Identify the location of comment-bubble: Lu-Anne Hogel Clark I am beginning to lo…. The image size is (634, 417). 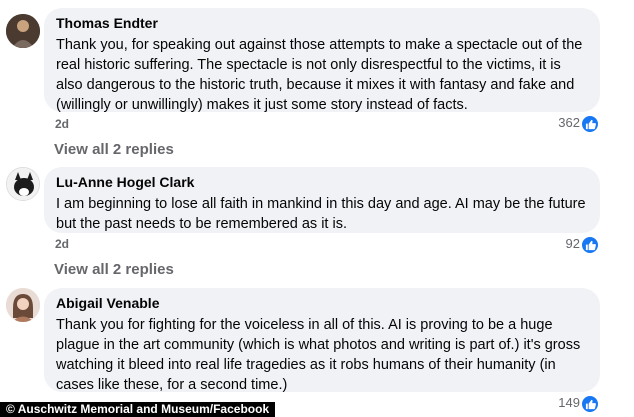
(322, 200).